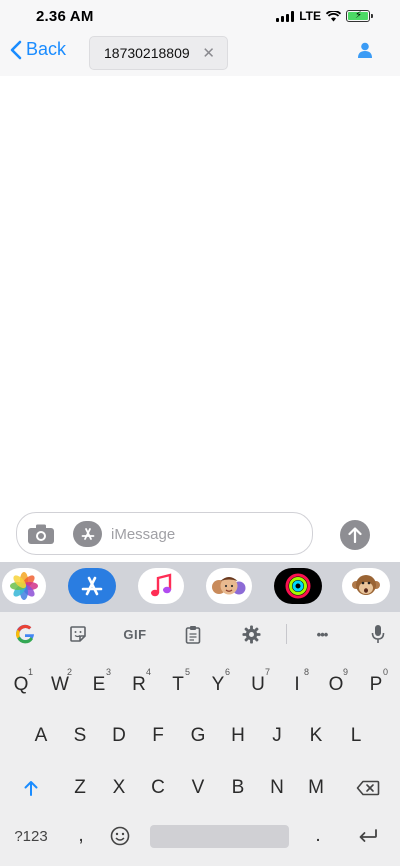 This screenshot has width=400, height=866. Describe the element at coordinates (219, 836) in the screenshot. I see `spacebar` at that location.